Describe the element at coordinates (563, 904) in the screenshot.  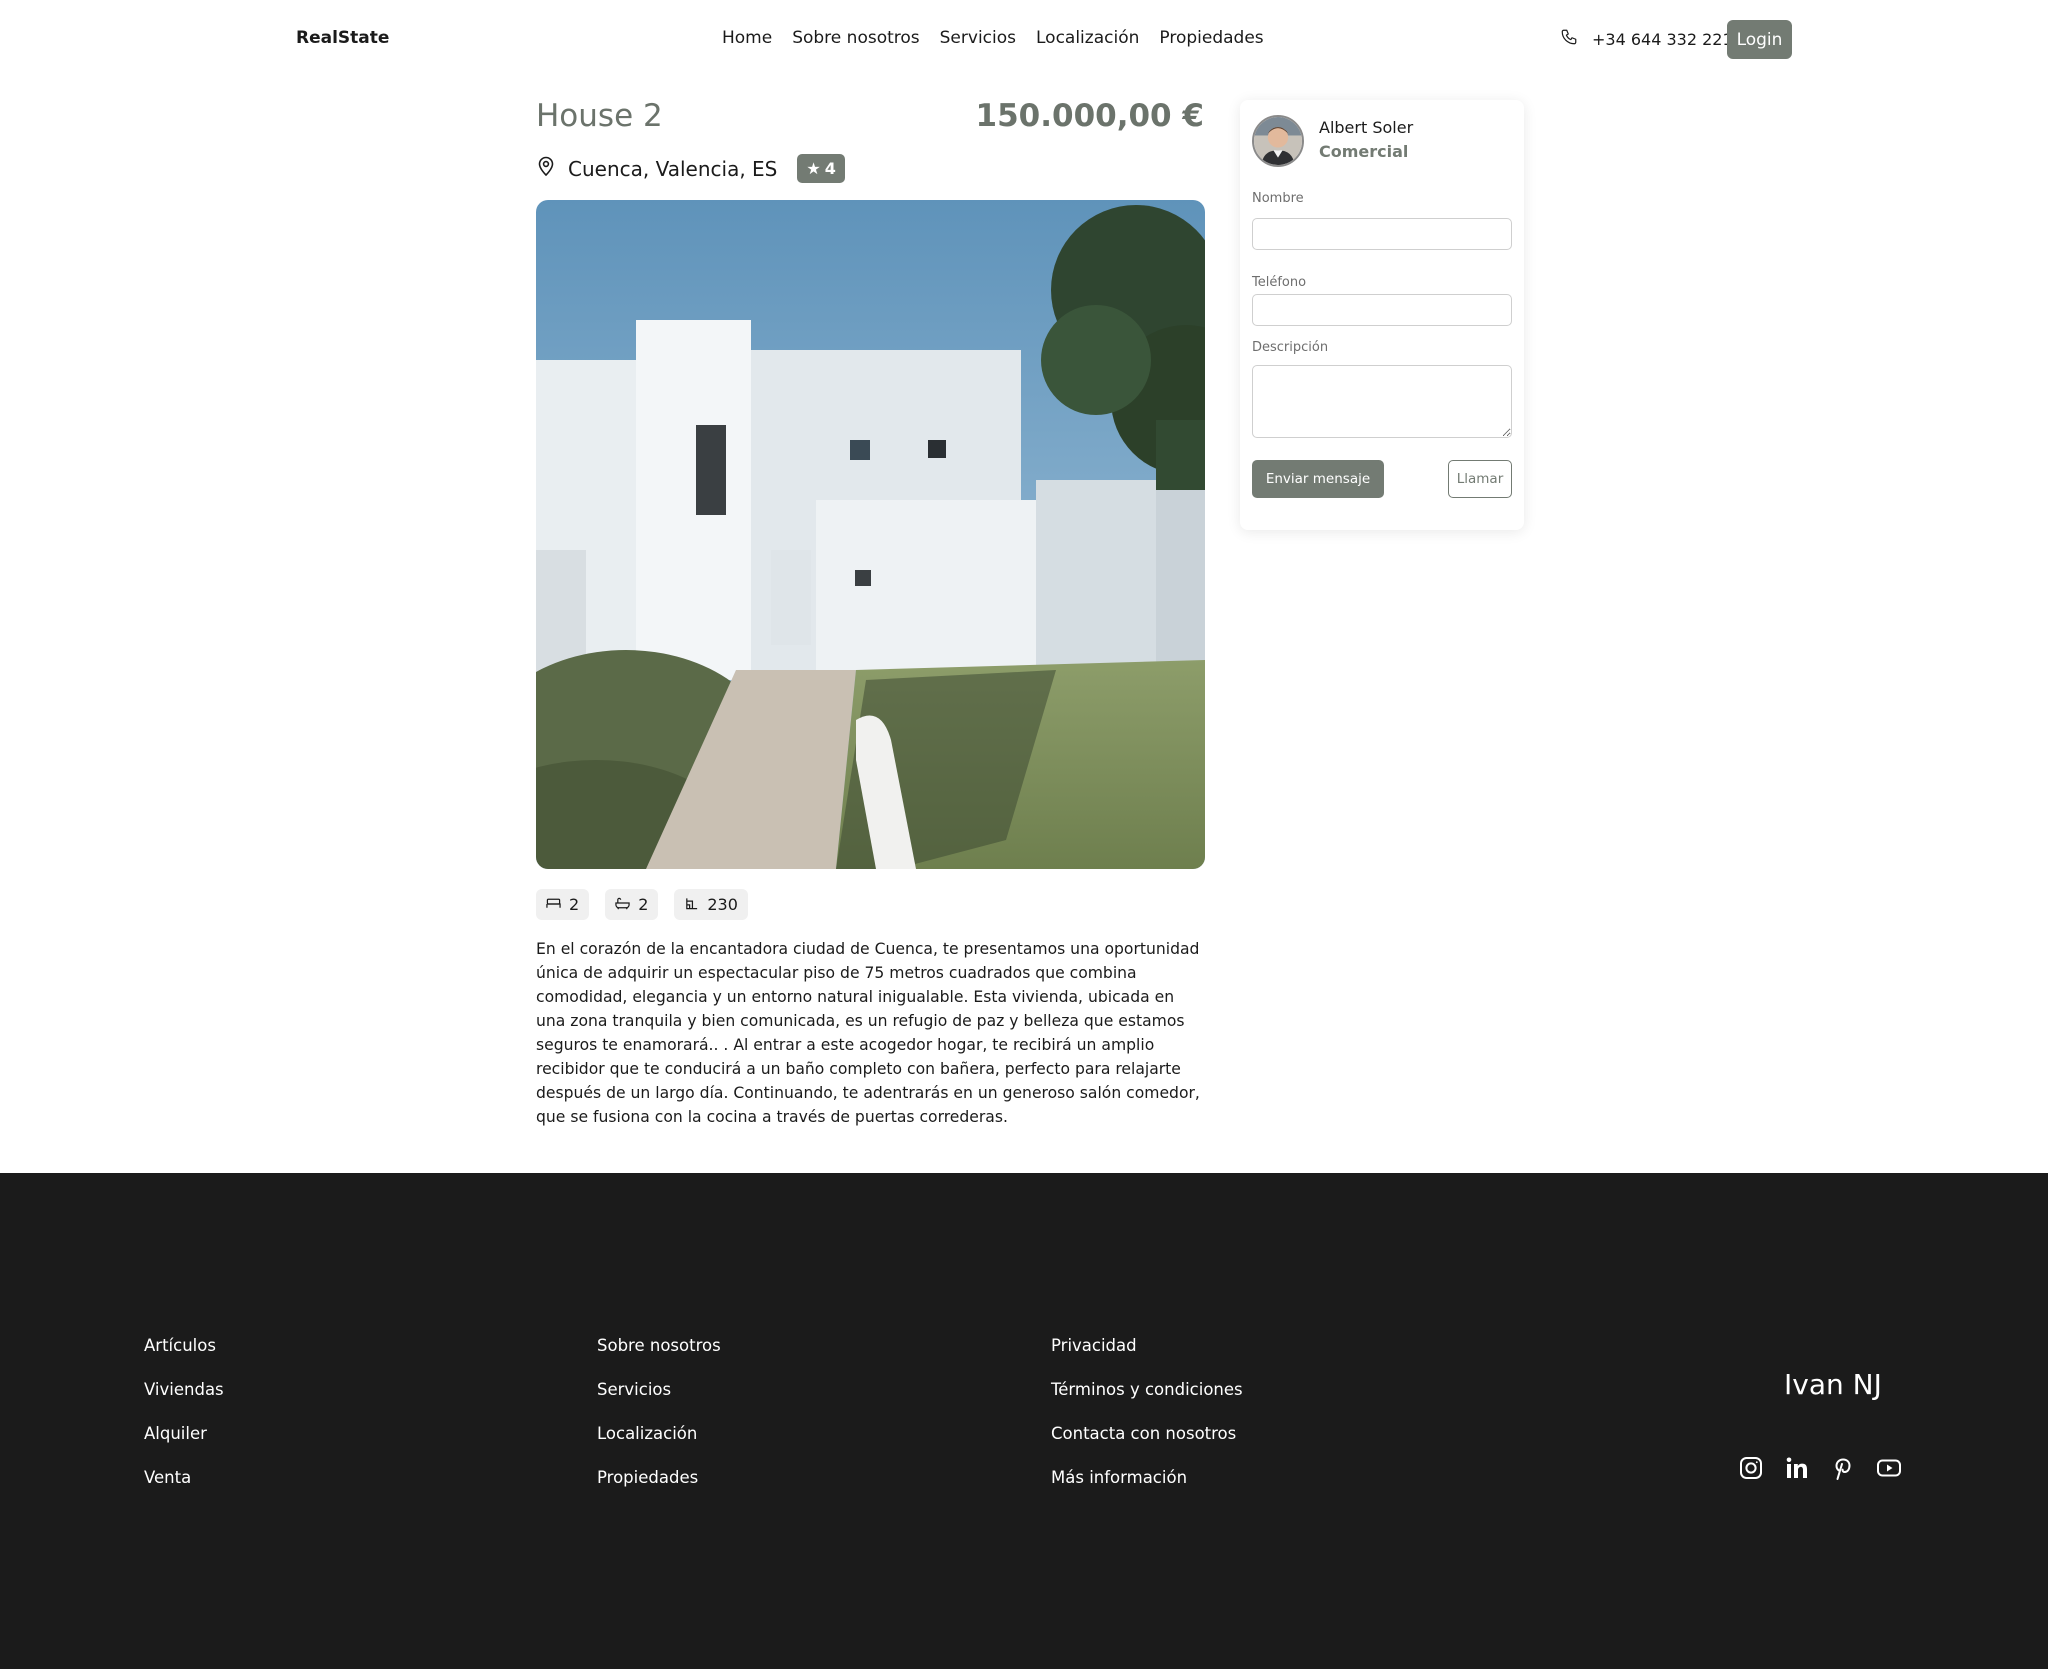
I see `feature-bedrooms: 2` at that location.